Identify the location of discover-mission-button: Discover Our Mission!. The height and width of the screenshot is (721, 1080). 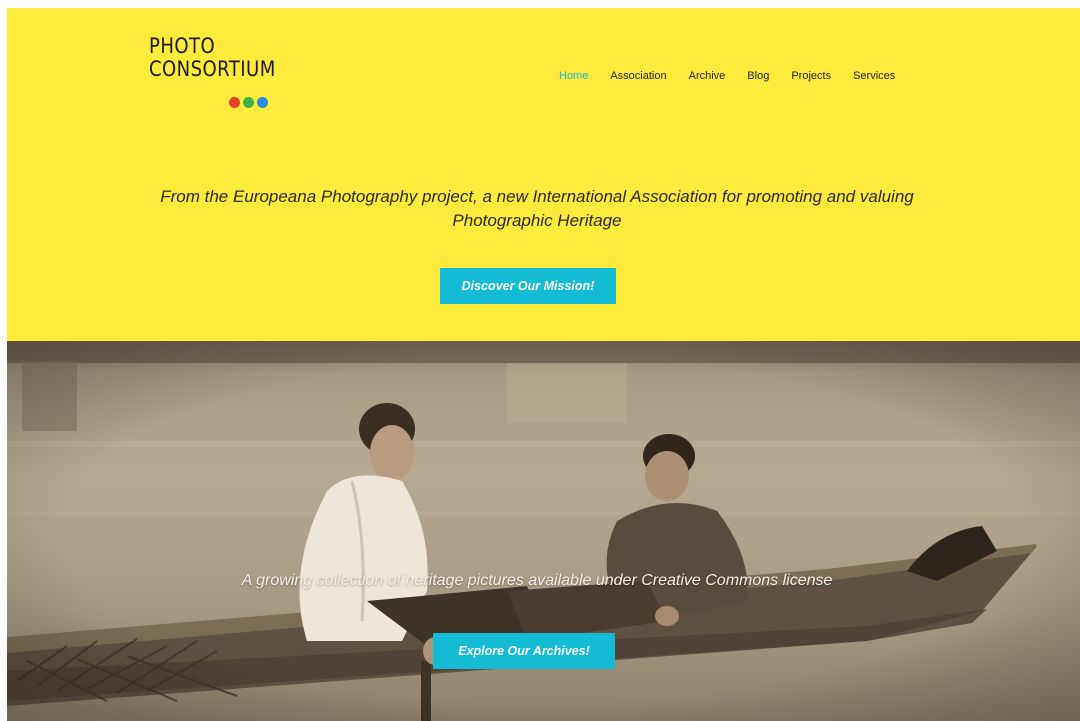
(528, 286).